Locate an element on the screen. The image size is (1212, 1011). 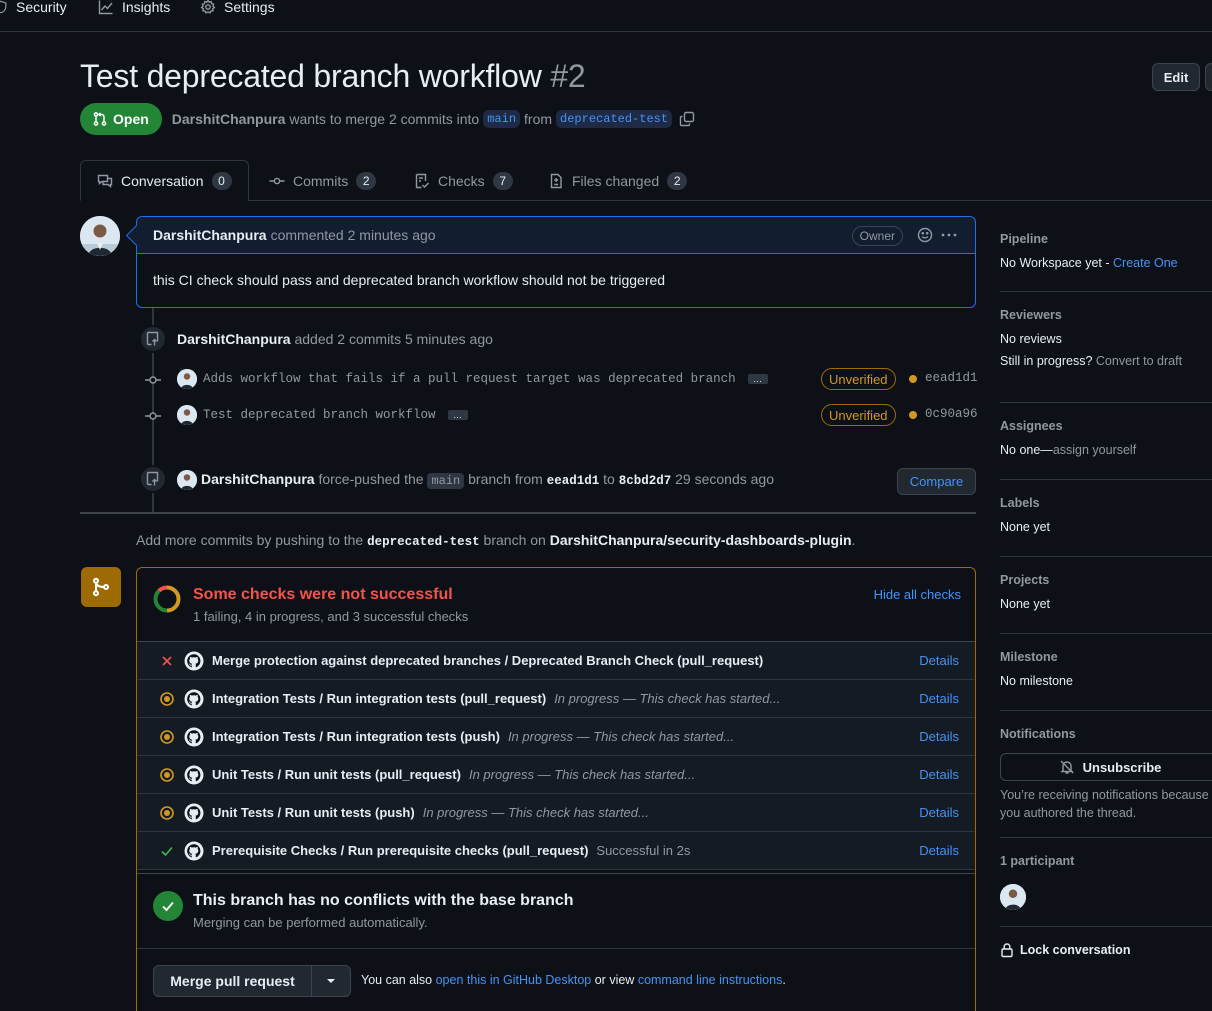
comment-timestamp: commented 2 minutes ago is located at coordinates (353, 235).